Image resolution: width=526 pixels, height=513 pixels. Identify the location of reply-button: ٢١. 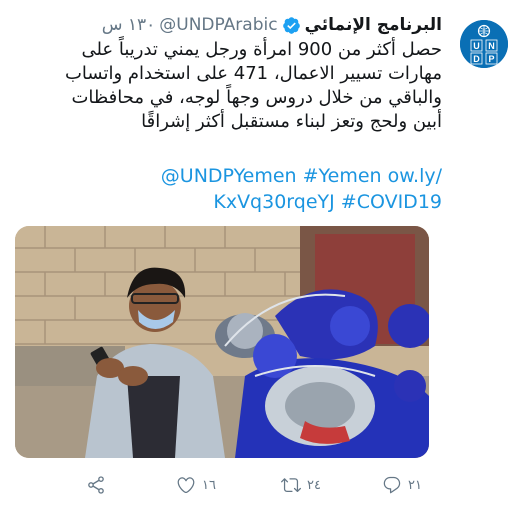
(402, 485).